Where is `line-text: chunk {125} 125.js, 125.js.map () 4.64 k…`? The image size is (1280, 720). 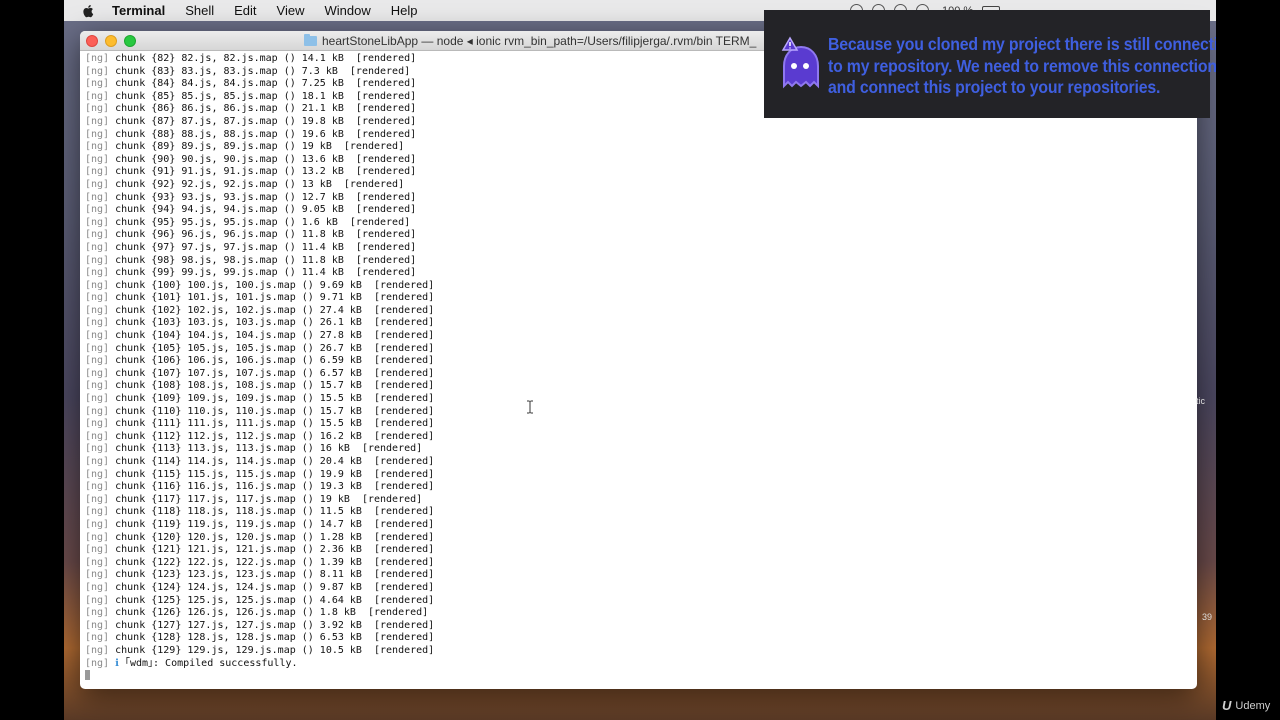 line-text: chunk {125} 125.js, 125.js.map () 4.64 k… is located at coordinates (272, 600).